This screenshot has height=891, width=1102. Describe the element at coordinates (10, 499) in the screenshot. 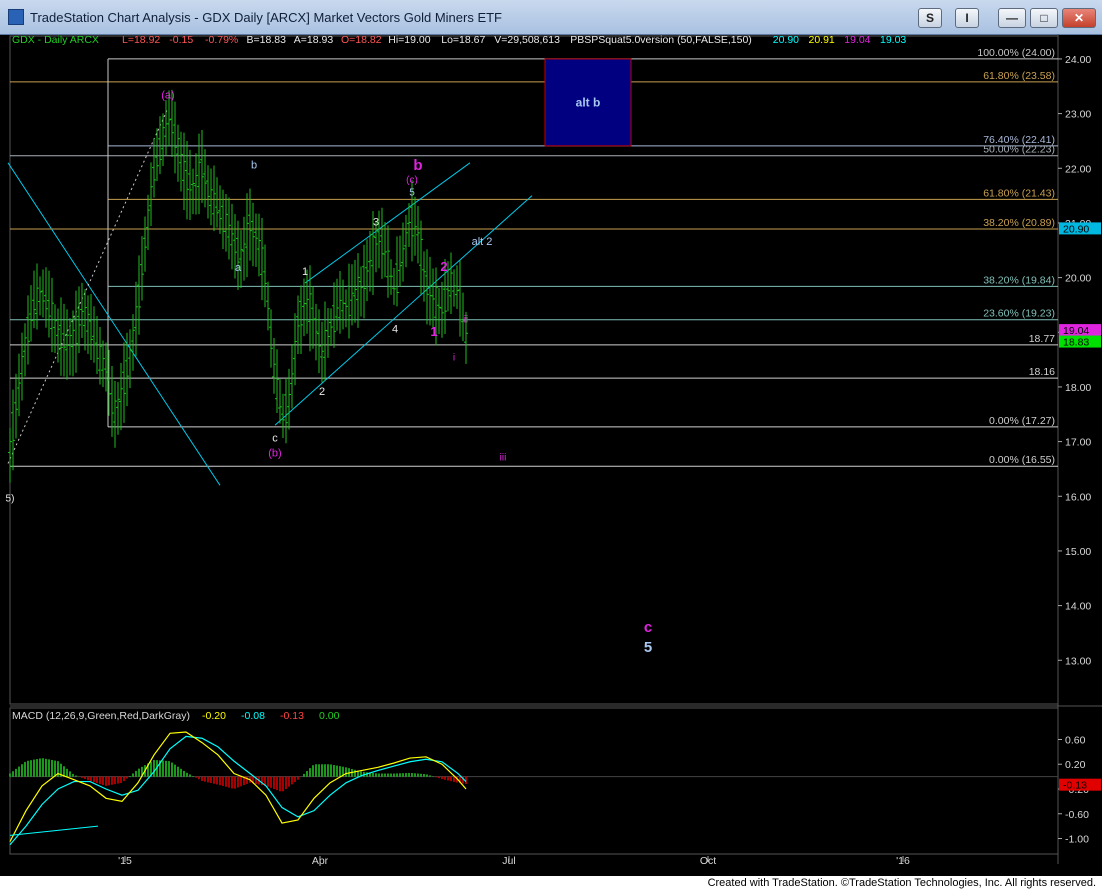

I see `wave-label: 5)` at that location.